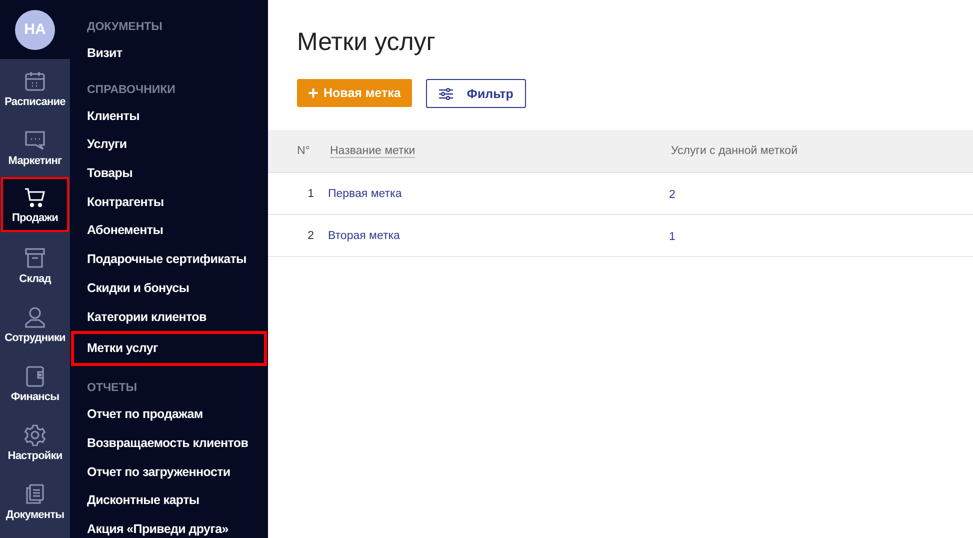  I want to click on person-icon, so click(35, 317).